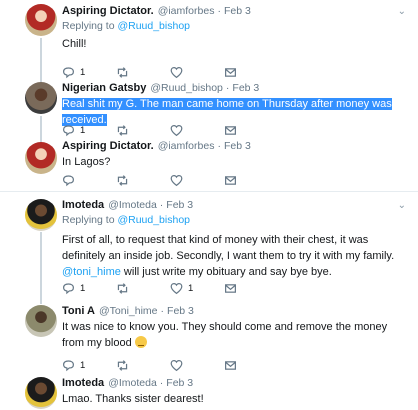 The height and width of the screenshot is (410, 418). What do you see at coordinates (128, 311) in the screenshot?
I see `user-handle: @Toni_hime` at bounding box center [128, 311].